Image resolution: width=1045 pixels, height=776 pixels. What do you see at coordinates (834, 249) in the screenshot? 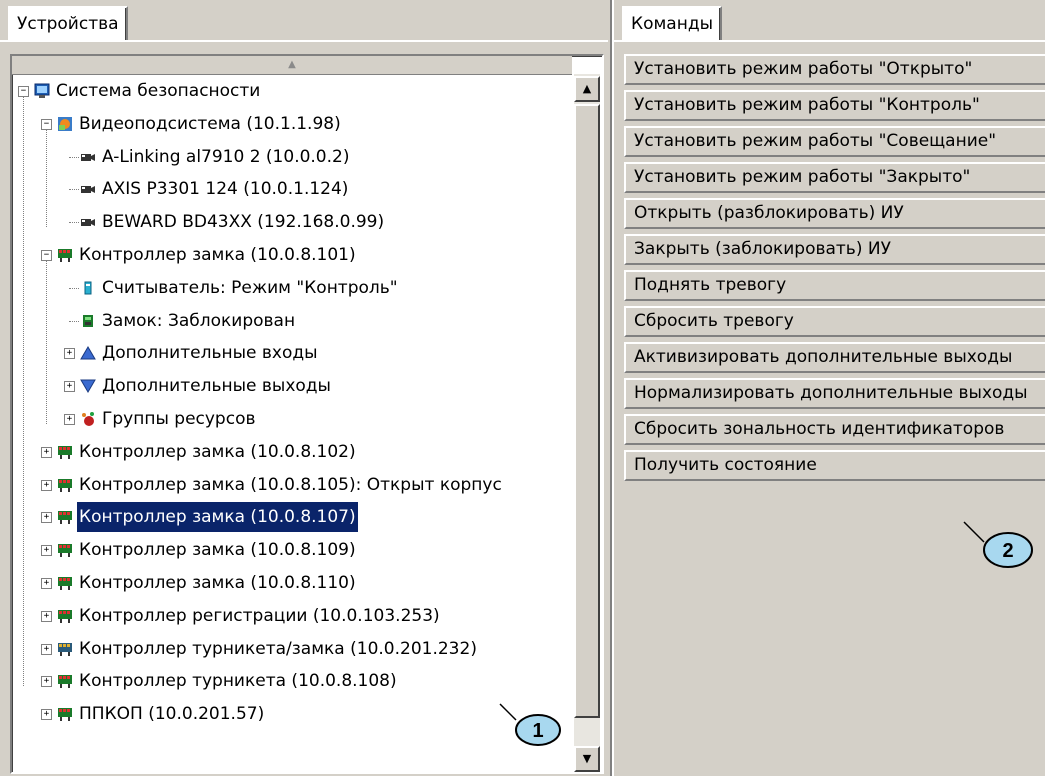
I see `command-button: Закрыть (заблокировать) ИУ` at bounding box center [834, 249].